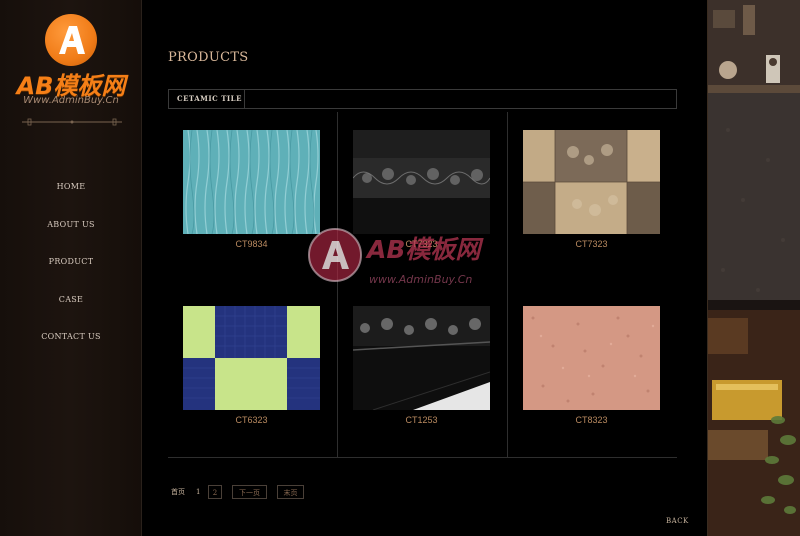 The image size is (800, 536). Describe the element at coordinates (421, 420) in the screenshot. I see `product-code: CT1253` at that location.